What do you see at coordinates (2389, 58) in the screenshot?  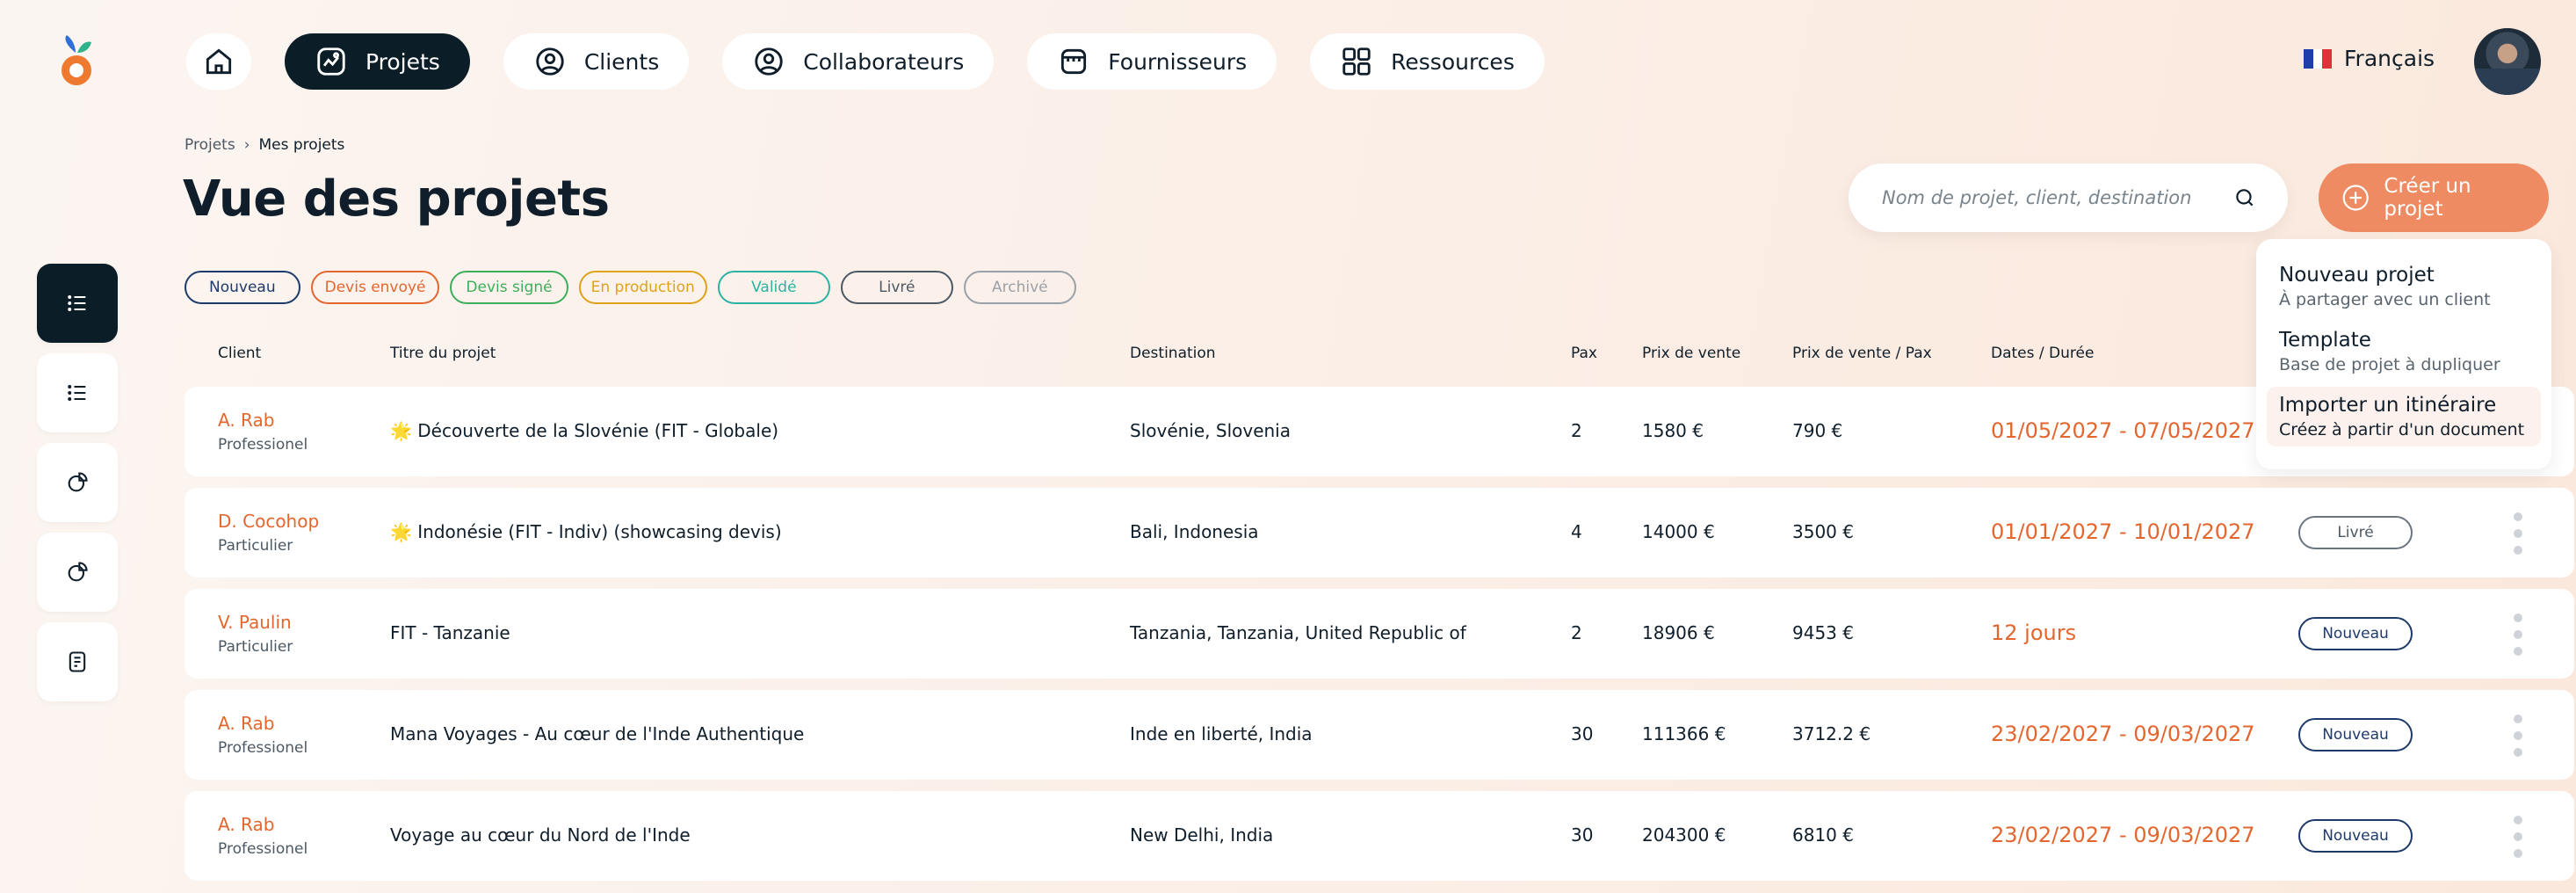 I see `language-label: Français` at bounding box center [2389, 58].